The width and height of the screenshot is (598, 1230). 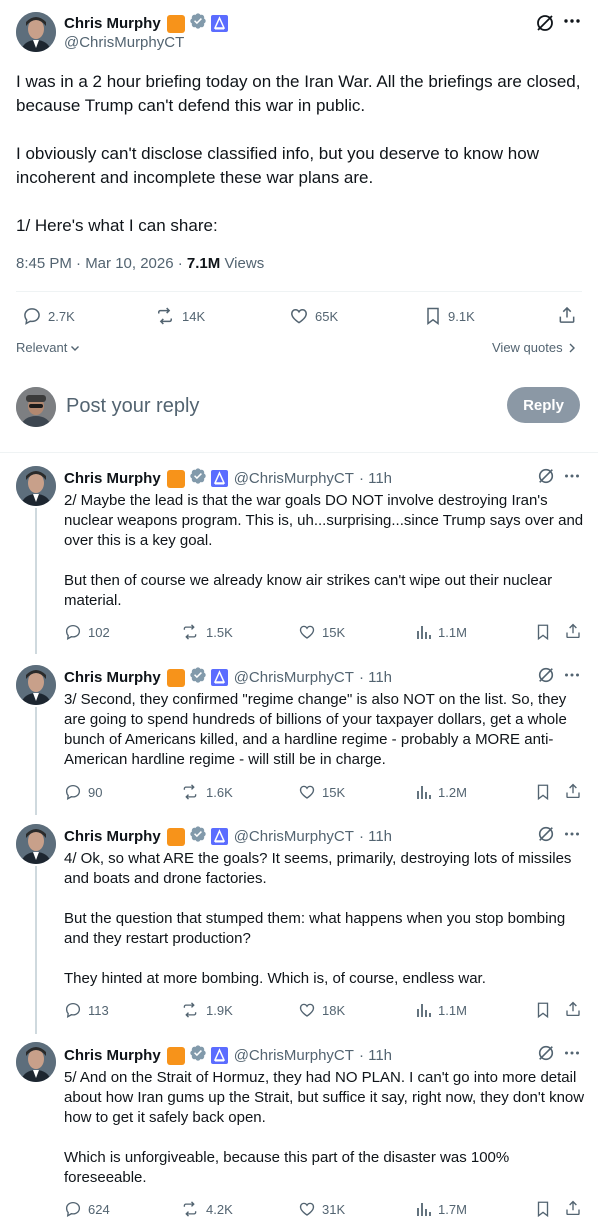 I want to click on thread-line, so click(x=36, y=761).